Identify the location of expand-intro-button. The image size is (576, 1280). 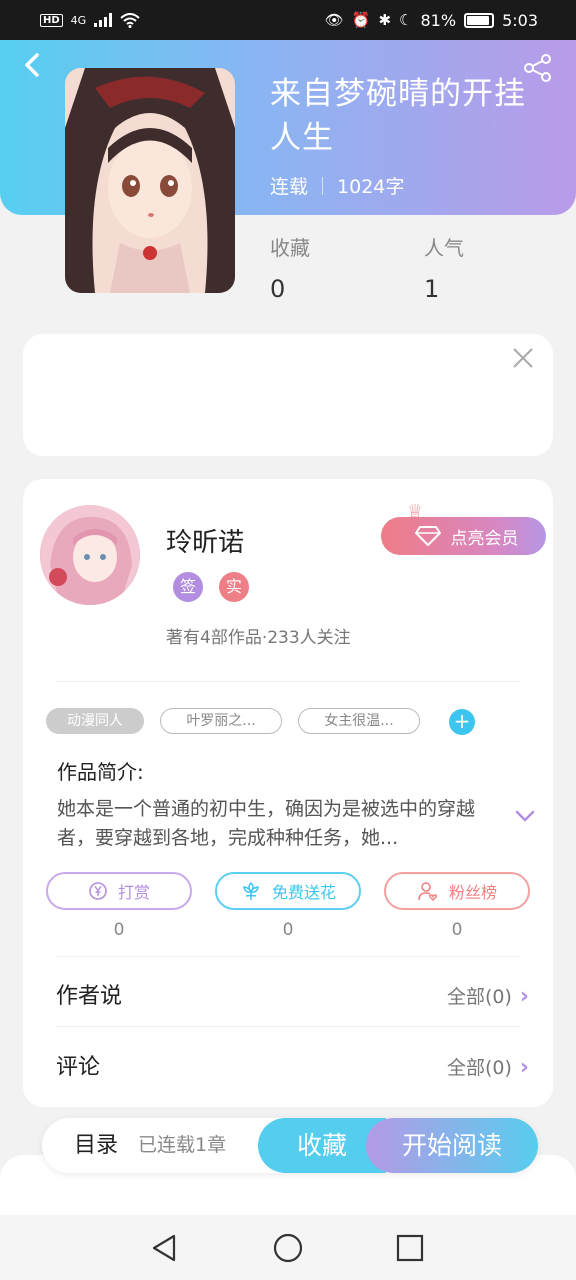
(525, 816).